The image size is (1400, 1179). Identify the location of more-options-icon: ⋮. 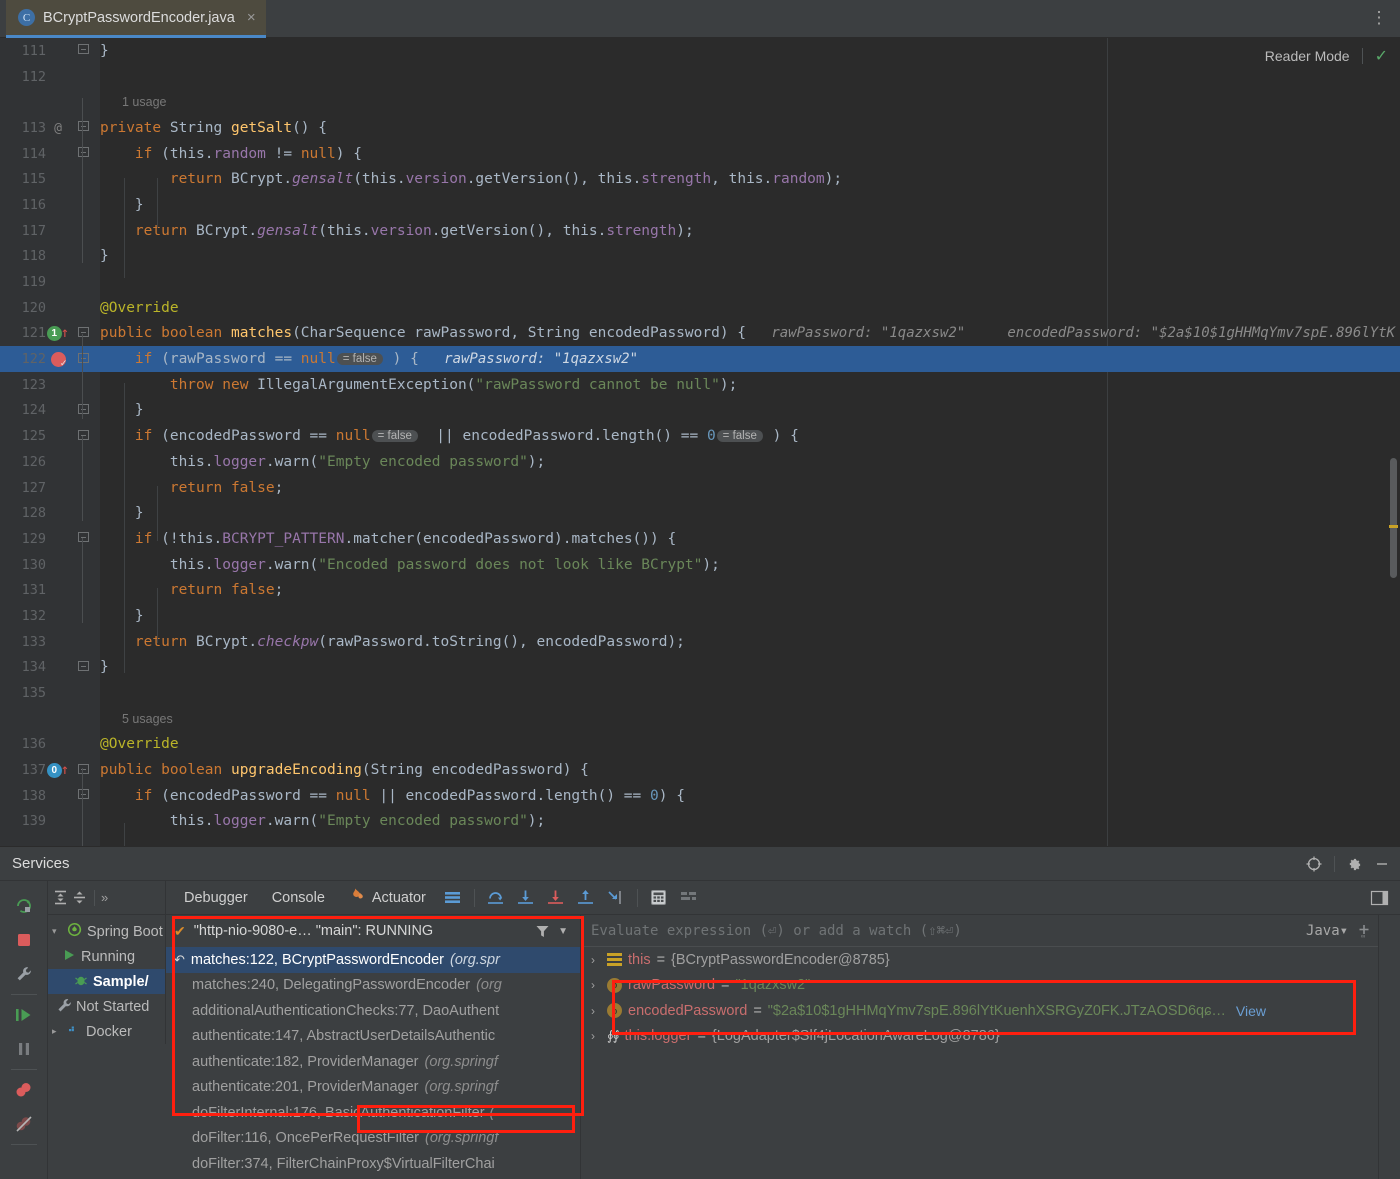
(1379, 19).